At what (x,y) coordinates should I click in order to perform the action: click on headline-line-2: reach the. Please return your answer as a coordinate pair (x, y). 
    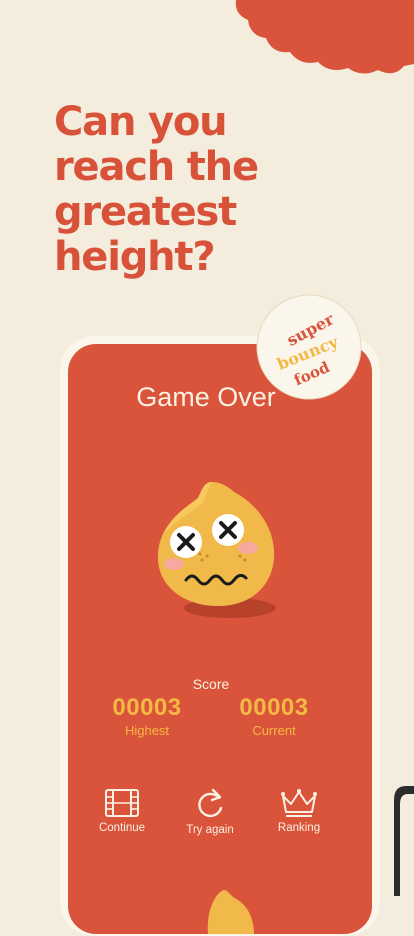
    Looking at the image, I should click on (156, 167).